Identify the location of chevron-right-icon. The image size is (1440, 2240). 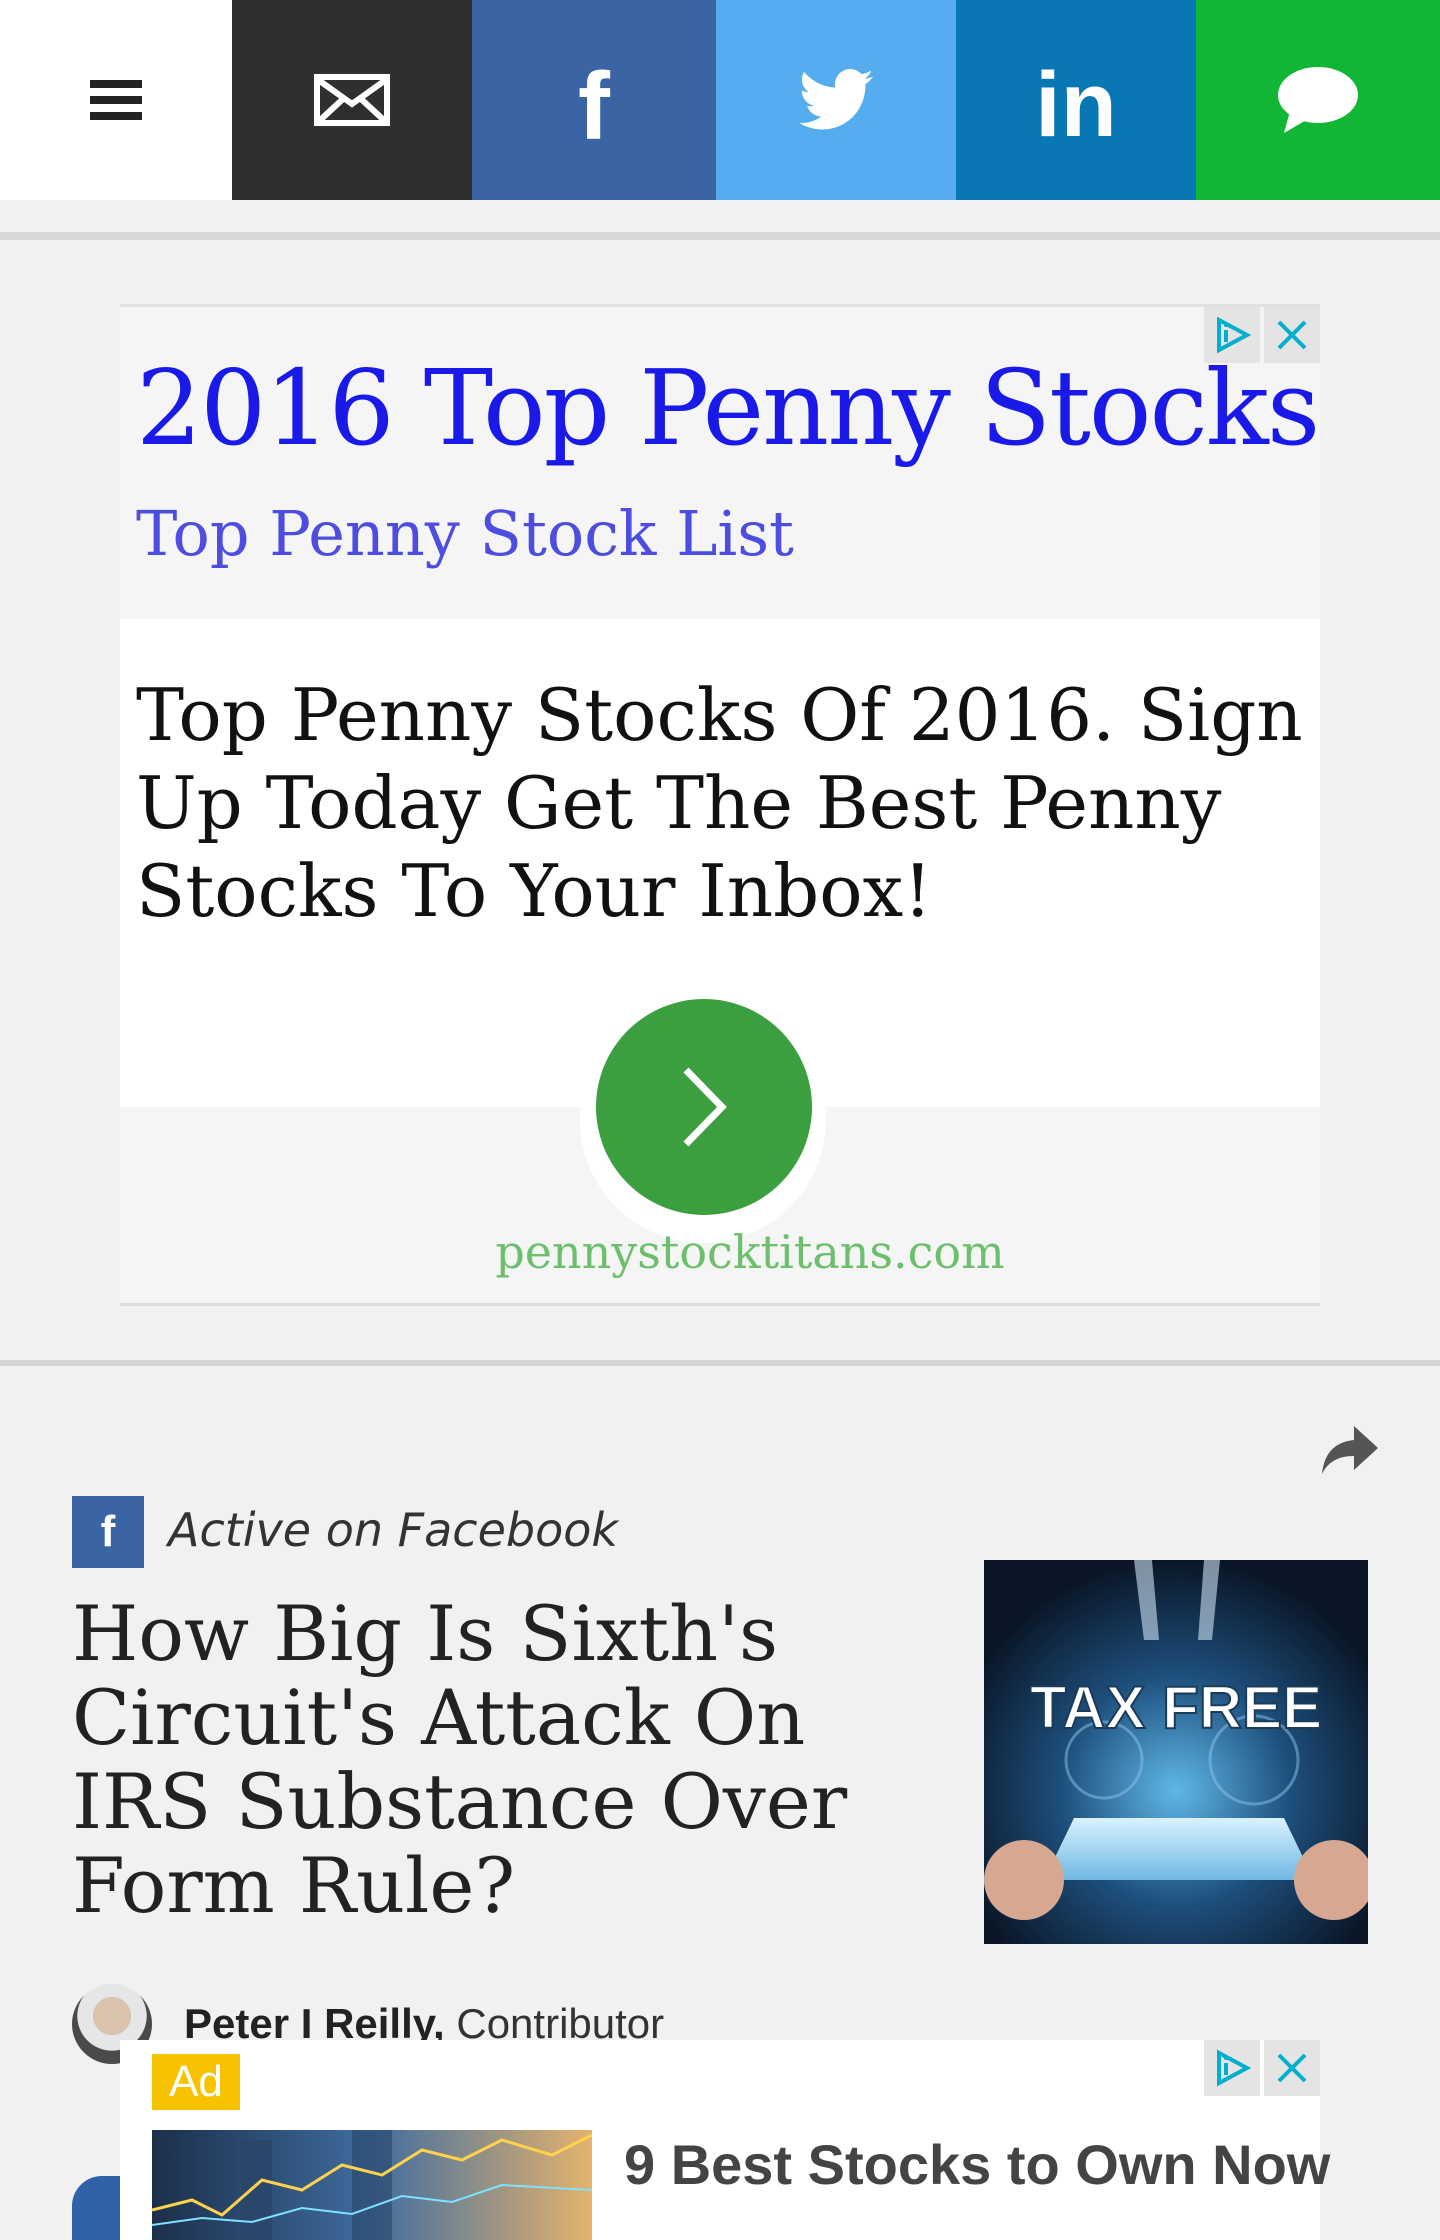
(705, 1107).